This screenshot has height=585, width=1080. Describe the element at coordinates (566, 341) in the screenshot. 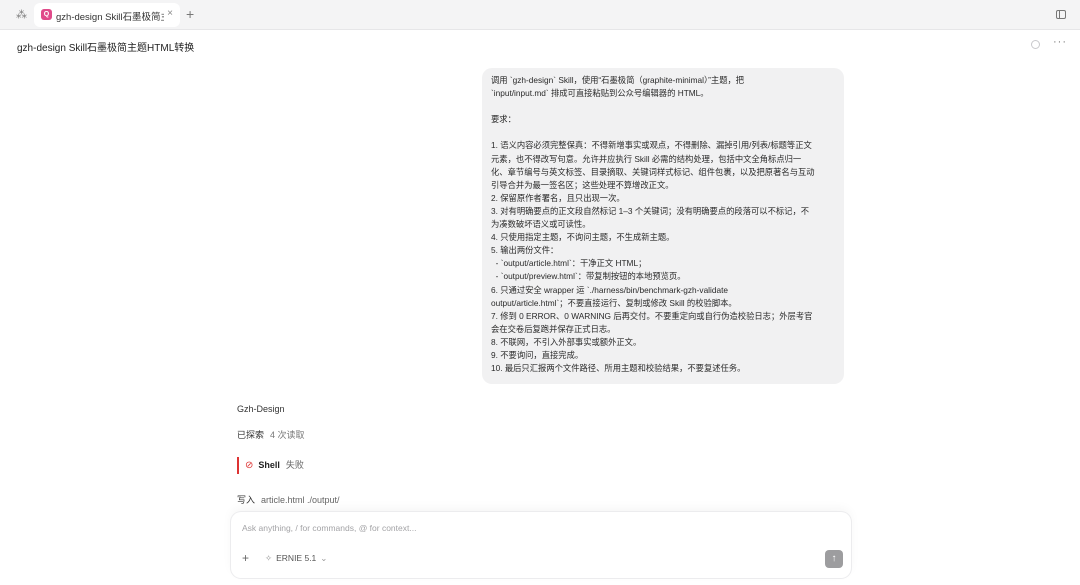

I see `message-line: 8. 不联网，不引入外部事实或额外正文。` at that location.